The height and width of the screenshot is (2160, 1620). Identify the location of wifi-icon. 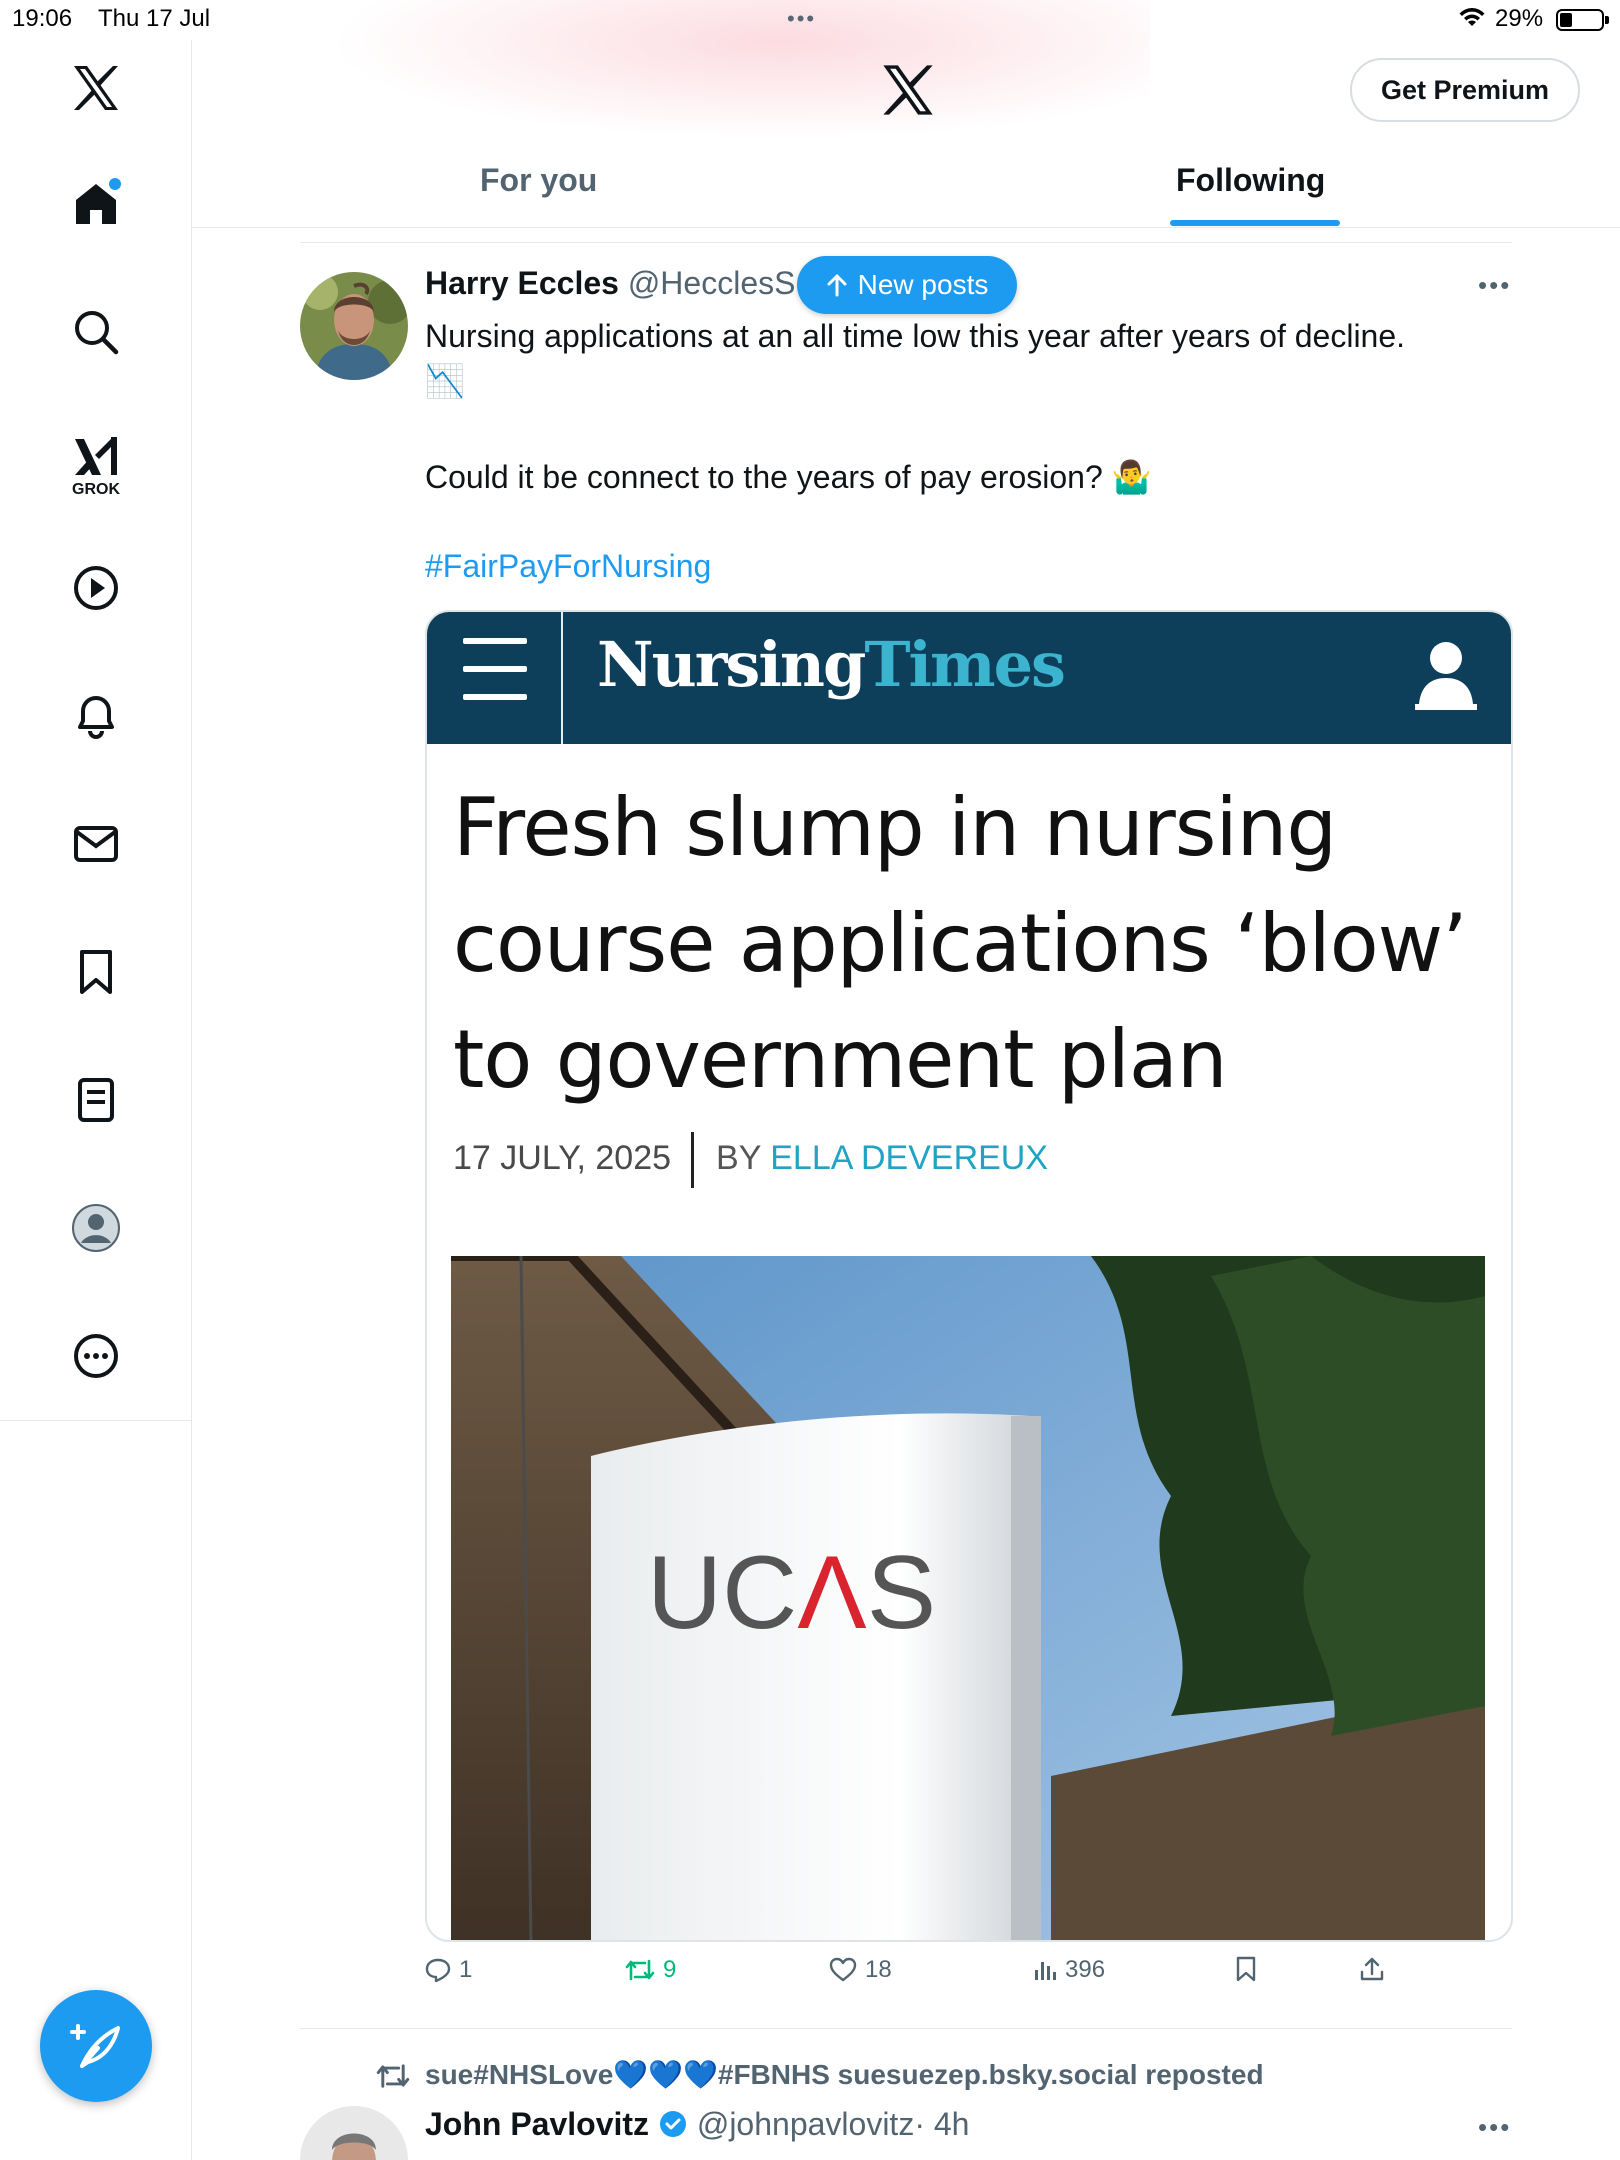
(1472, 17).